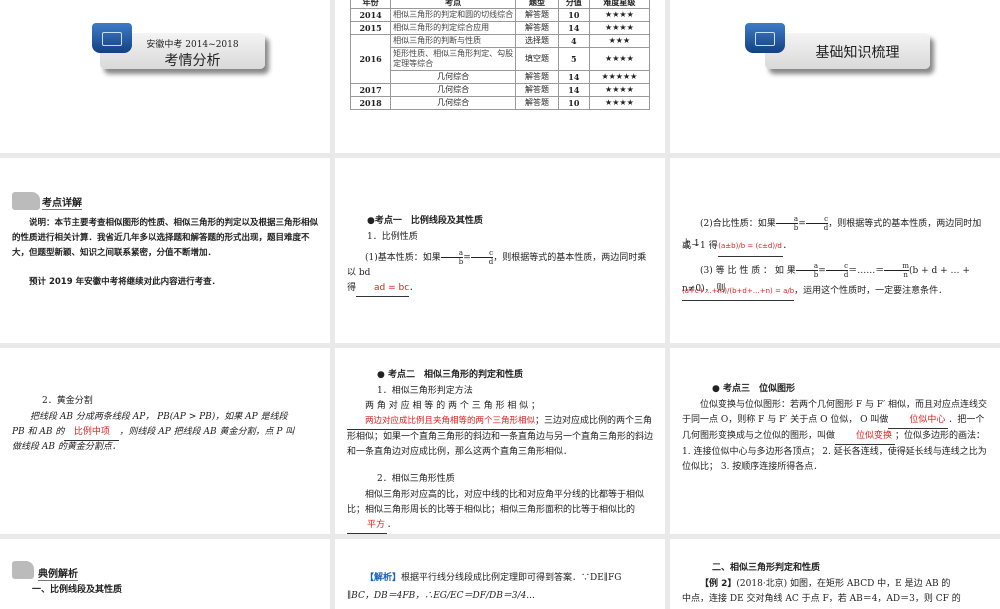 The width and height of the screenshot is (1000, 609). Describe the element at coordinates (619, 41) in the screenshot. I see `cell-stars: ★★★` at that location.